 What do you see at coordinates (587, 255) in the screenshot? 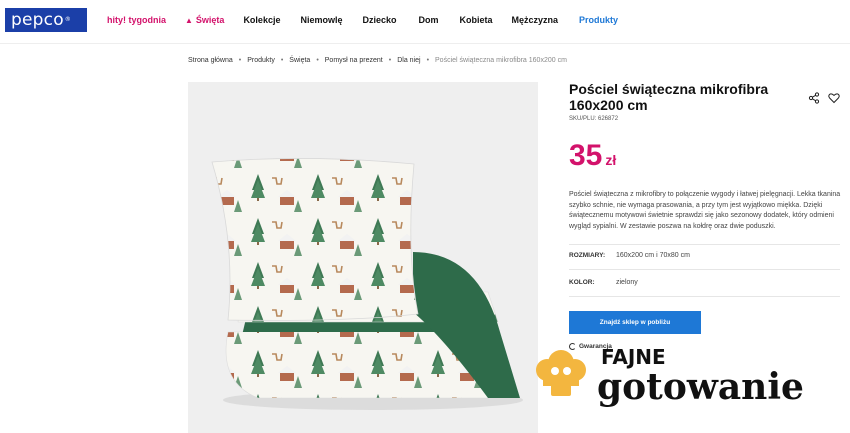
I see `spec-label-sizes: ROZMIARY:` at bounding box center [587, 255].